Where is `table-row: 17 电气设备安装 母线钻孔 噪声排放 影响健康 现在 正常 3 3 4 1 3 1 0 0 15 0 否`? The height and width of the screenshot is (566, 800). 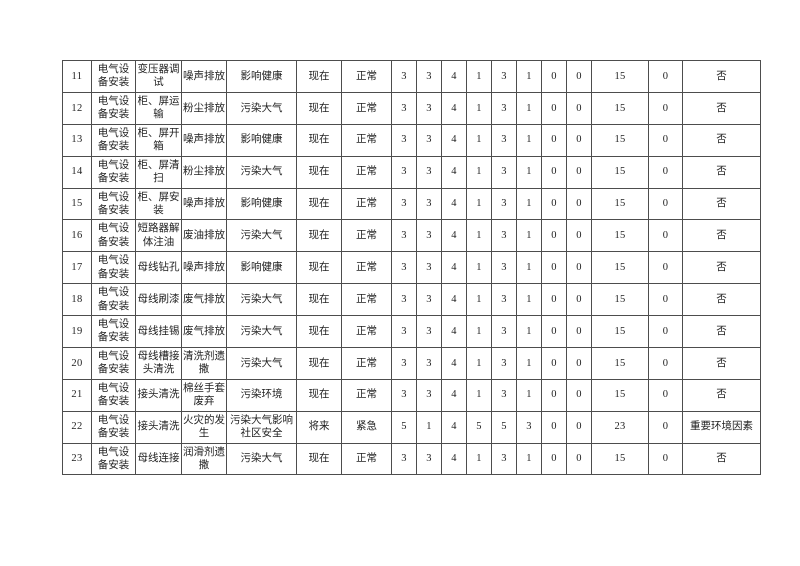
table-row: 17 电气设备安装 母线钻孔 噪声排放 影响健康 现在 正常 3 3 4 1 3 1 0 0 15 0 否 is located at coordinates (411, 268).